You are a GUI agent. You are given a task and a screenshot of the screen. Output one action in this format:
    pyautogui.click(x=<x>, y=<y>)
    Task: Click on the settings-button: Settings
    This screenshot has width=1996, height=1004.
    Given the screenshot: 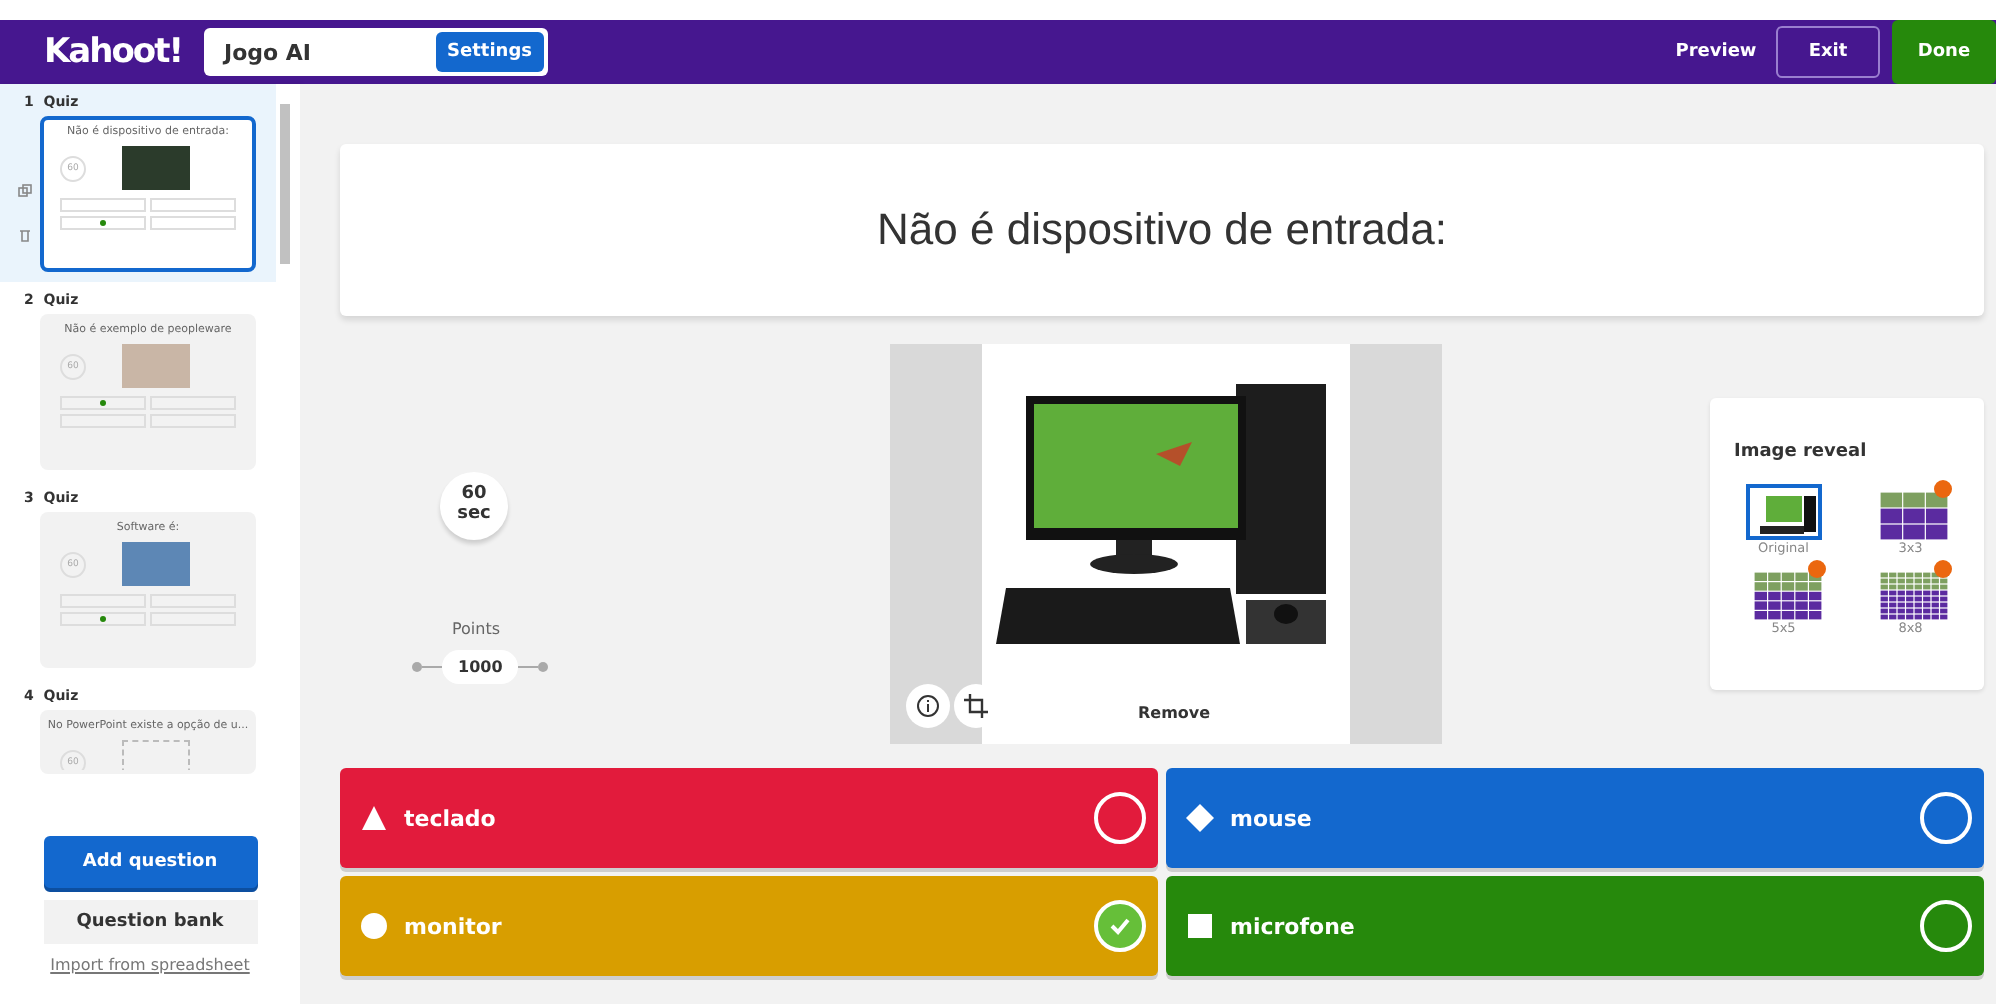 What is the action you would take?
    pyautogui.click(x=489, y=52)
    